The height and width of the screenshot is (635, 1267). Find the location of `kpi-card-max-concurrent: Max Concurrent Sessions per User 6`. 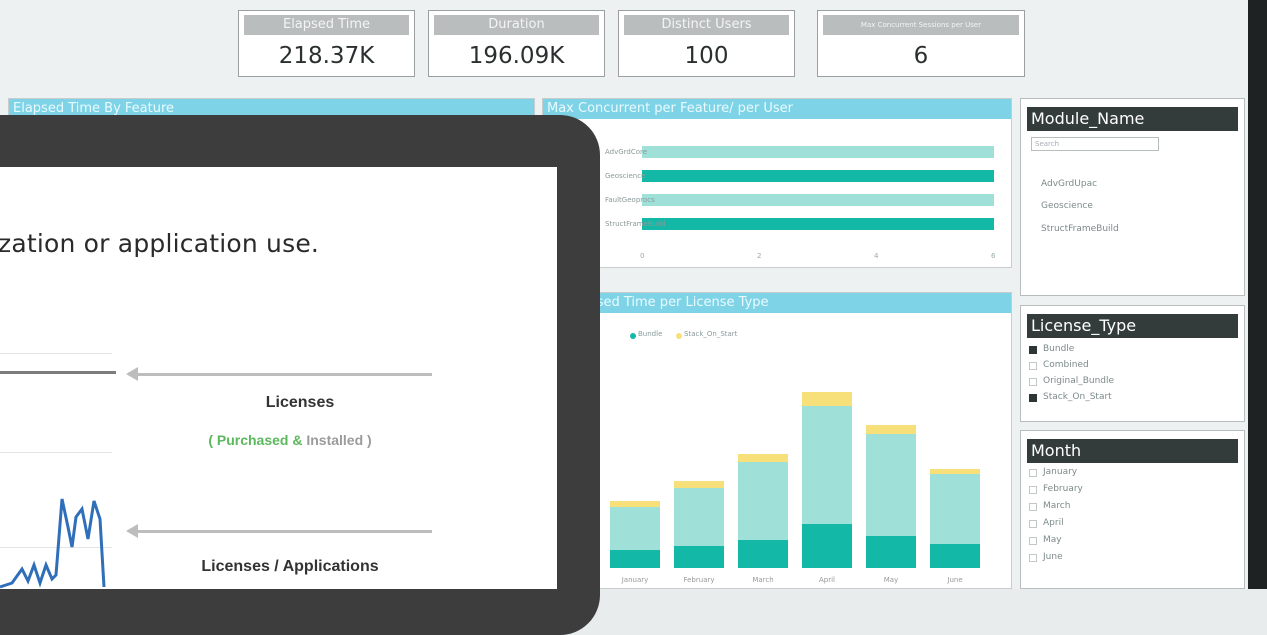

kpi-card-max-concurrent: Max Concurrent Sessions per User 6 is located at coordinates (921, 43).